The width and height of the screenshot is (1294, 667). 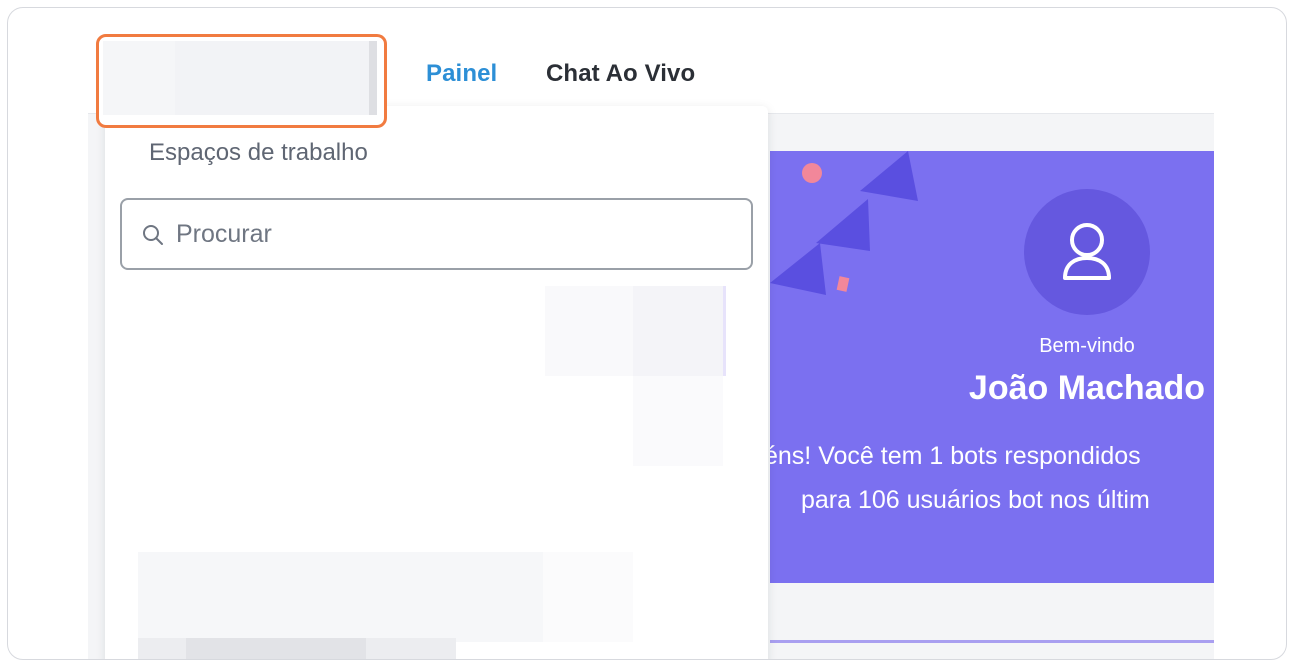 What do you see at coordinates (812, 173) in the screenshot?
I see `confetti-dot` at bounding box center [812, 173].